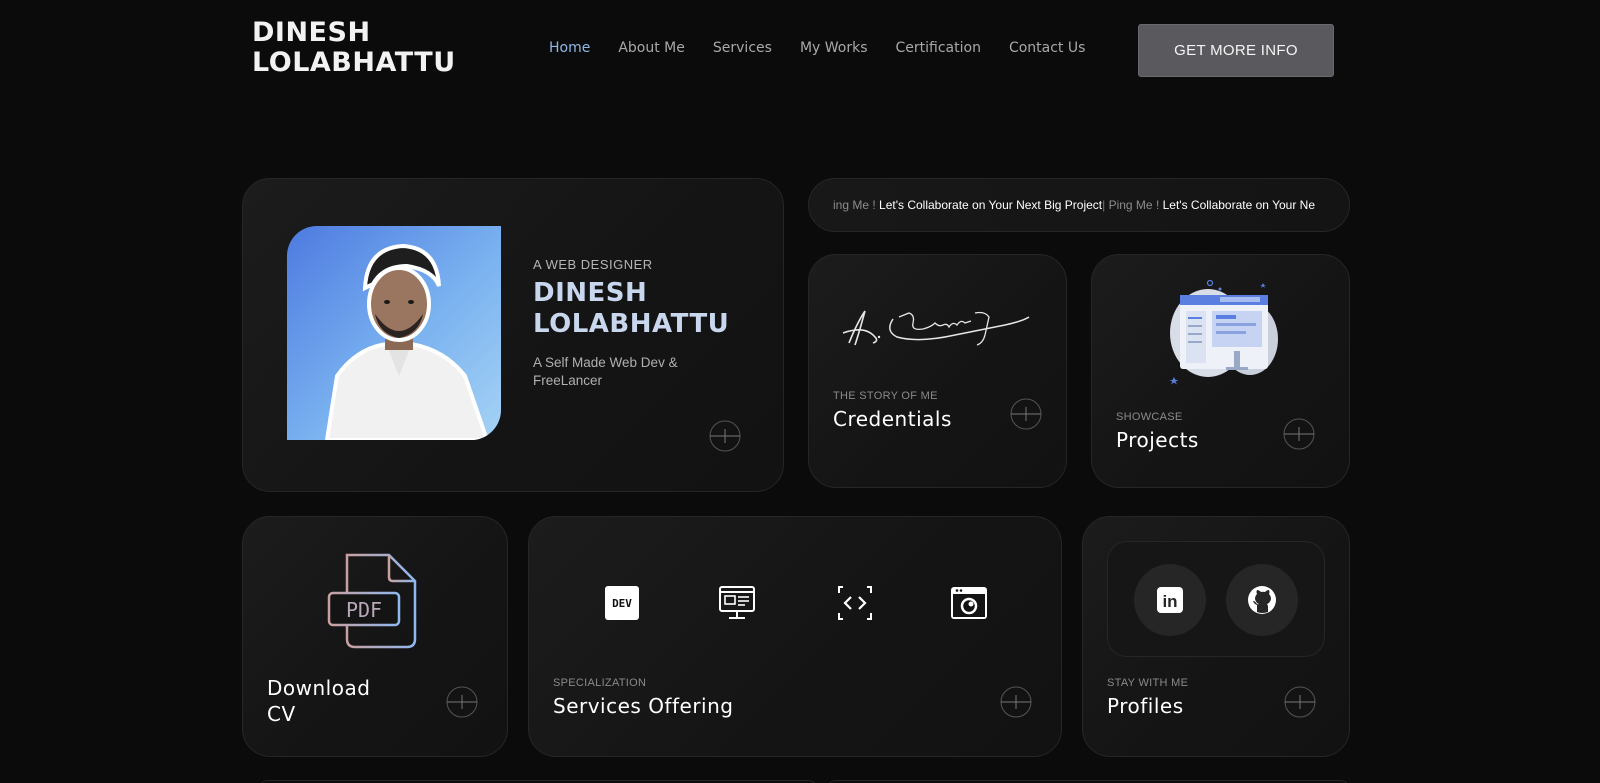  I want to click on services-card: DEV SPECIALIZATION Services Offering, so click(795, 636).